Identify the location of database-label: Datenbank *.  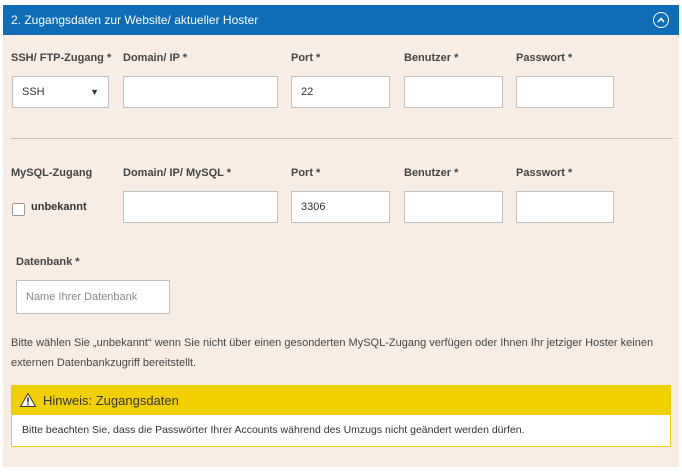
(48, 262).